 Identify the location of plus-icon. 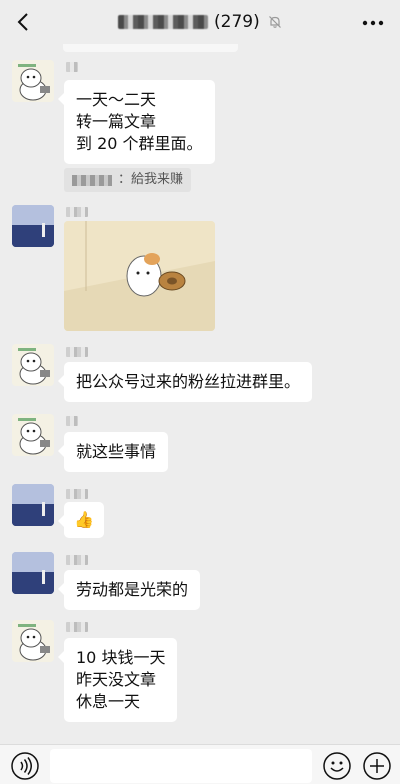
(377, 766).